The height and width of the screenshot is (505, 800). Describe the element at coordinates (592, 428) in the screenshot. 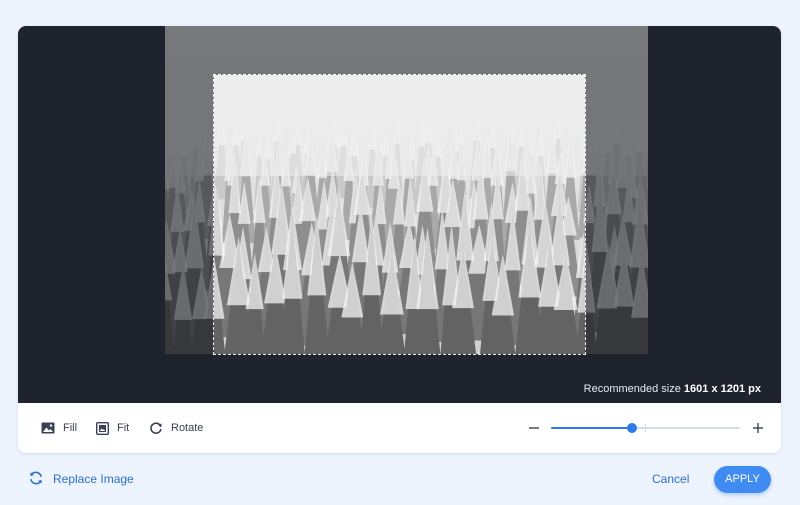

I see `zoom-slider-fill` at that location.